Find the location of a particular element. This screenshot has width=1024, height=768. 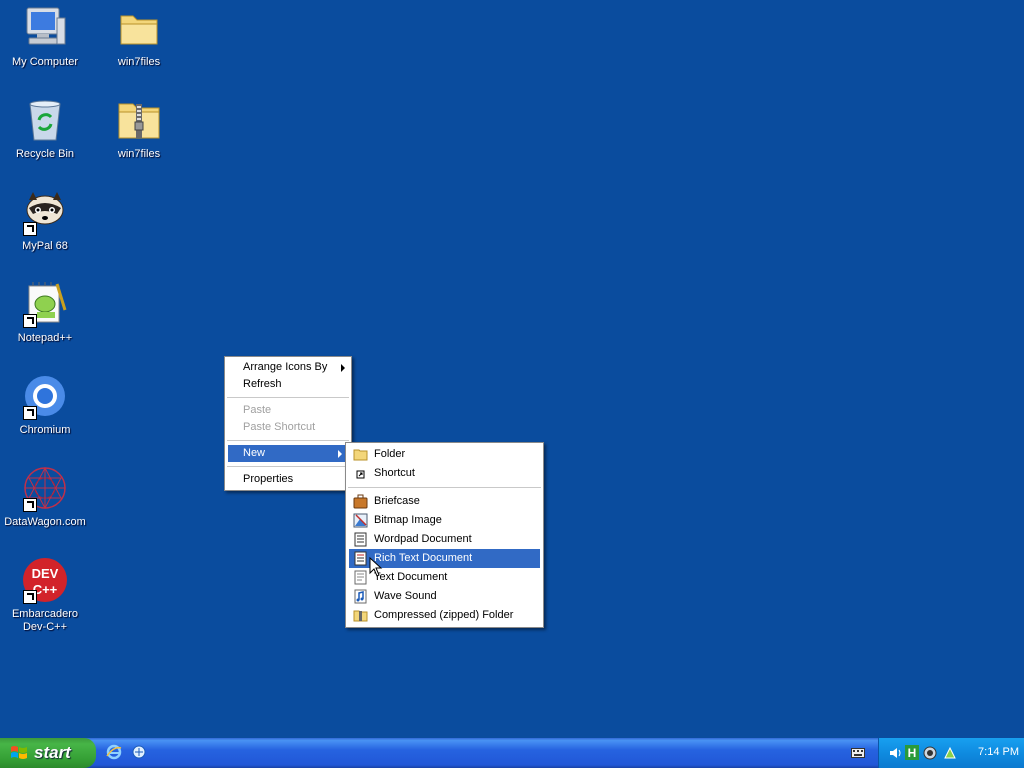

submenu-item-label: Wordpad Document is located at coordinates (423, 539).